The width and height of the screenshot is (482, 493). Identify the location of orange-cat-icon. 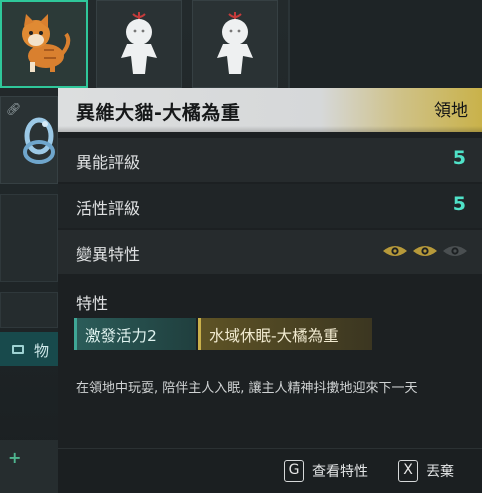
(46, 43).